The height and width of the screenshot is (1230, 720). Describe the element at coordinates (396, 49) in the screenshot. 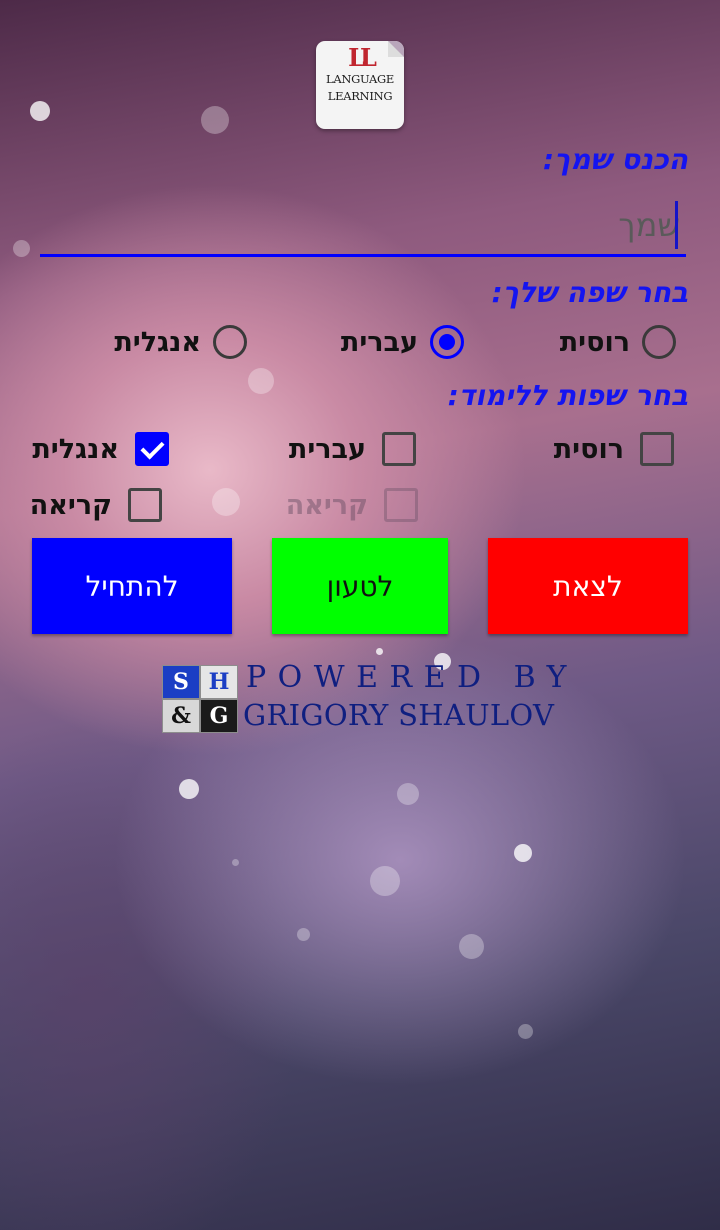

I see `page-fold` at that location.